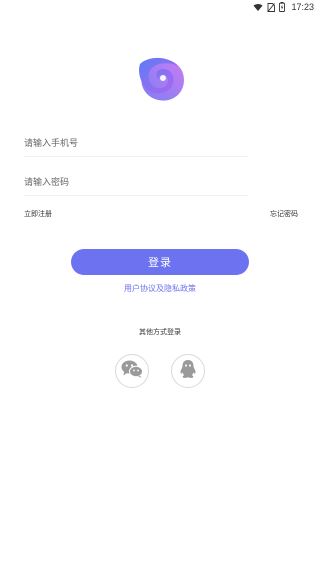 The height and width of the screenshot is (568, 320). I want to click on wechat-icon, so click(132, 371).